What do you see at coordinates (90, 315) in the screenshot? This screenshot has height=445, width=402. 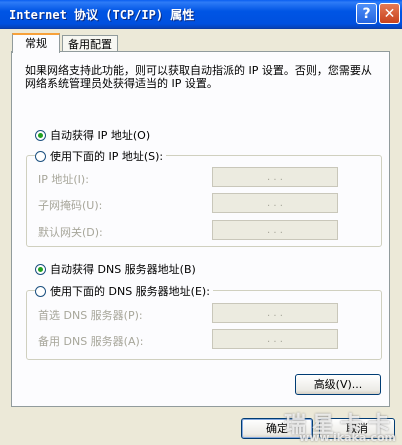 I see `preferred-dns-label: 首选 DNS 服务器(P):` at bounding box center [90, 315].